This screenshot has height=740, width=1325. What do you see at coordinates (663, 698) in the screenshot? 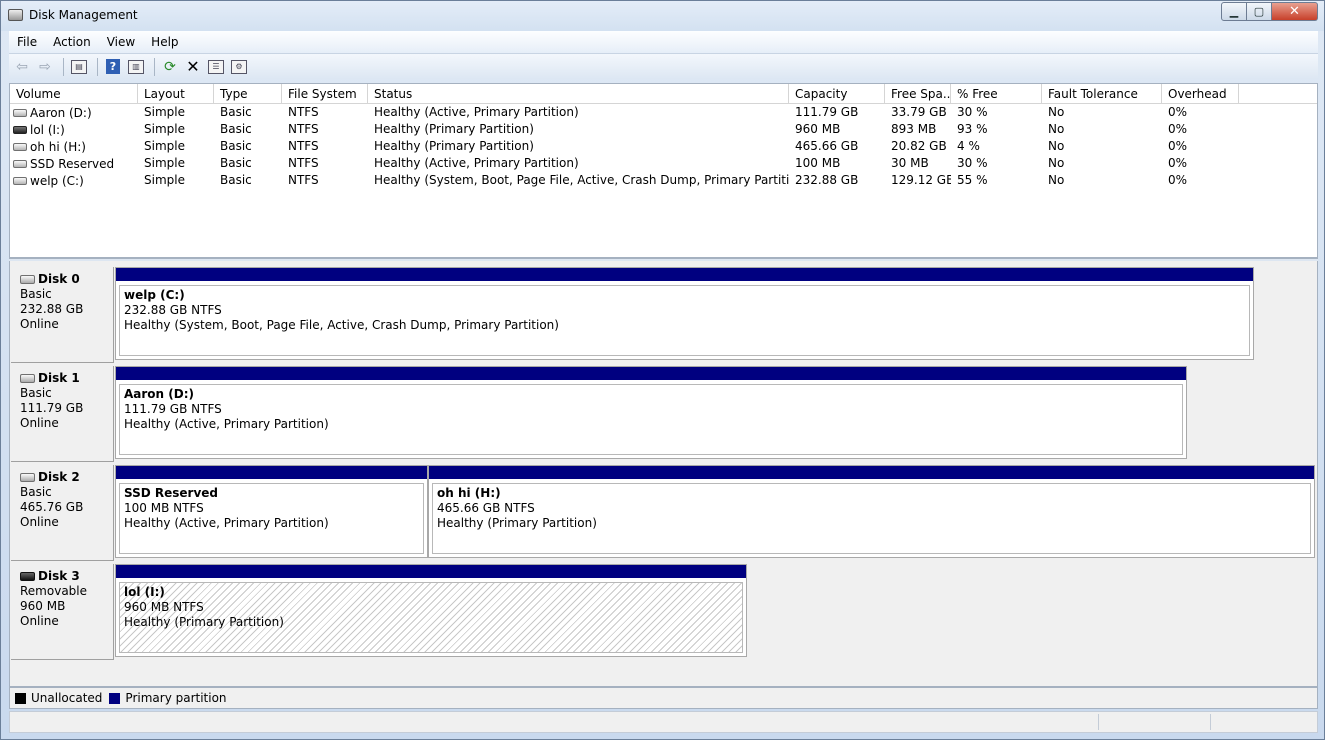
I see `legend: Unallocated Primary partition` at bounding box center [663, 698].